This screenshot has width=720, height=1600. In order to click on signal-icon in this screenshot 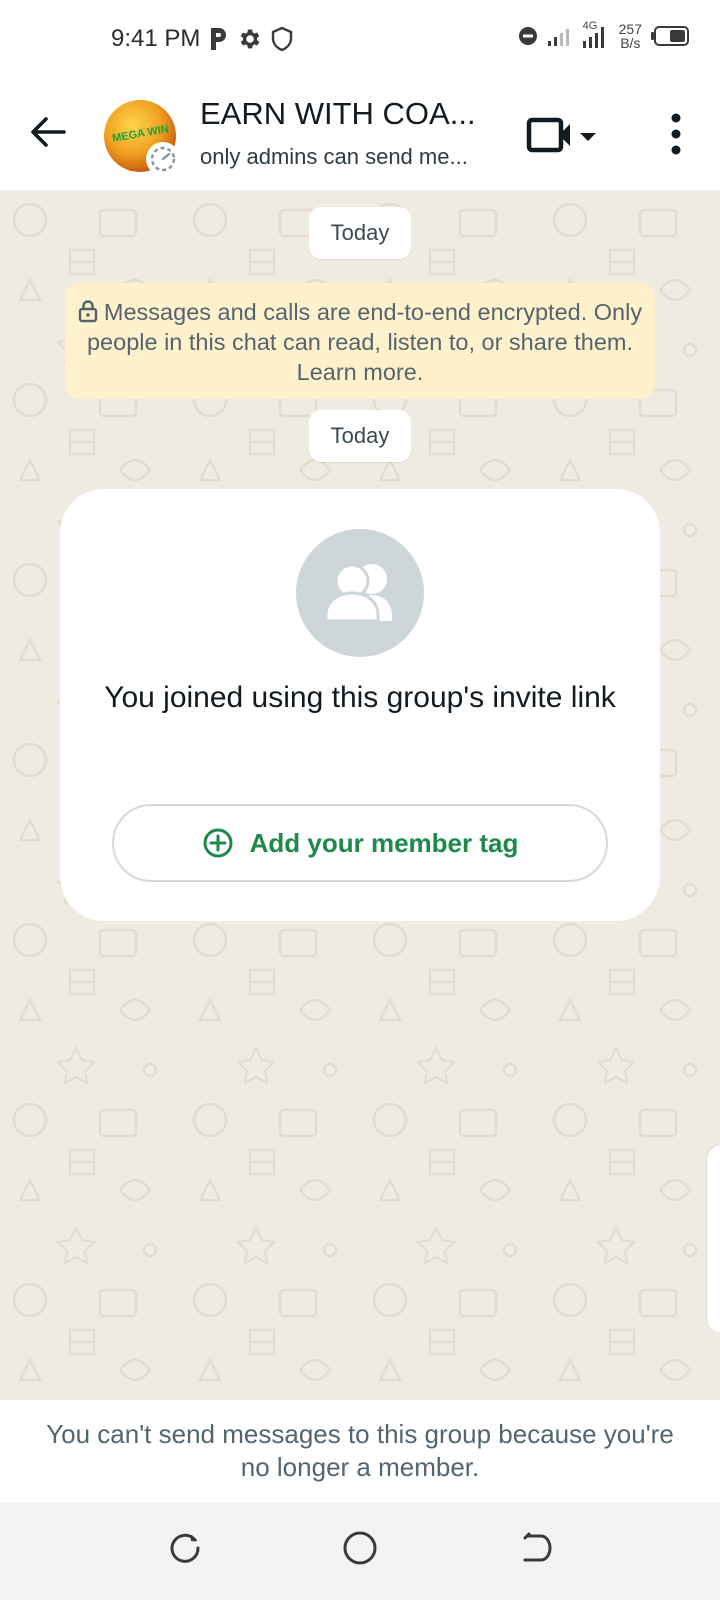, I will do `click(558, 37)`.